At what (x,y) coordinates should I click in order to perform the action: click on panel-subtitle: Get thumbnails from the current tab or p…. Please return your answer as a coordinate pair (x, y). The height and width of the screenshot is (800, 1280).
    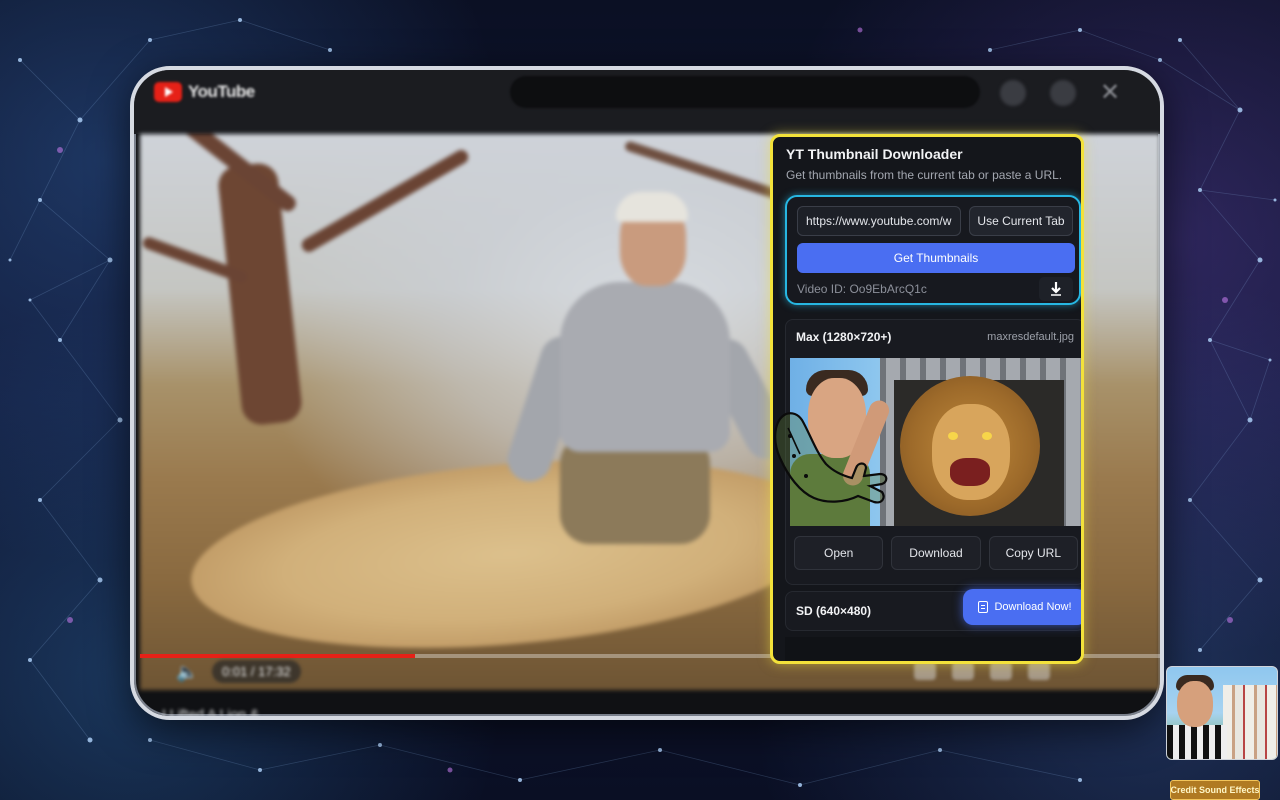
    Looking at the image, I should click on (924, 175).